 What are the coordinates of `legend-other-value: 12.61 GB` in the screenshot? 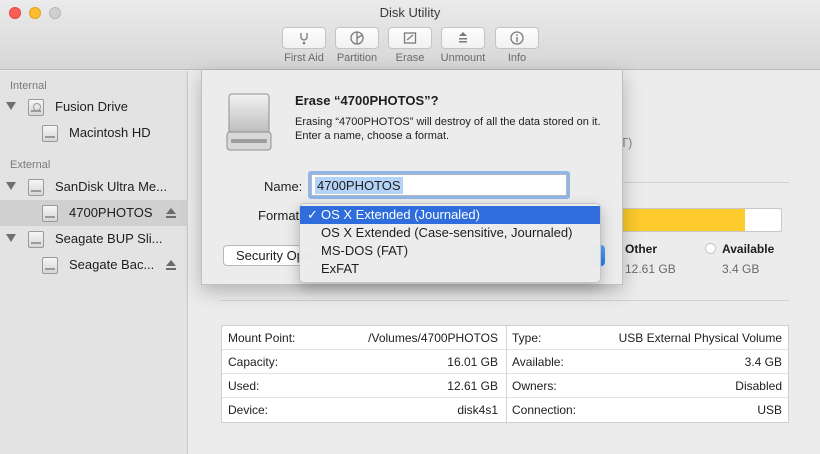 It's located at (650, 269).